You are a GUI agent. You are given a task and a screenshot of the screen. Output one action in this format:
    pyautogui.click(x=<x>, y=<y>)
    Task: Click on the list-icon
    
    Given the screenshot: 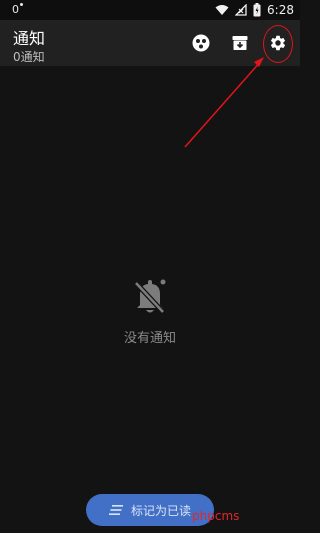 What is the action you would take?
    pyautogui.click(x=115, y=510)
    